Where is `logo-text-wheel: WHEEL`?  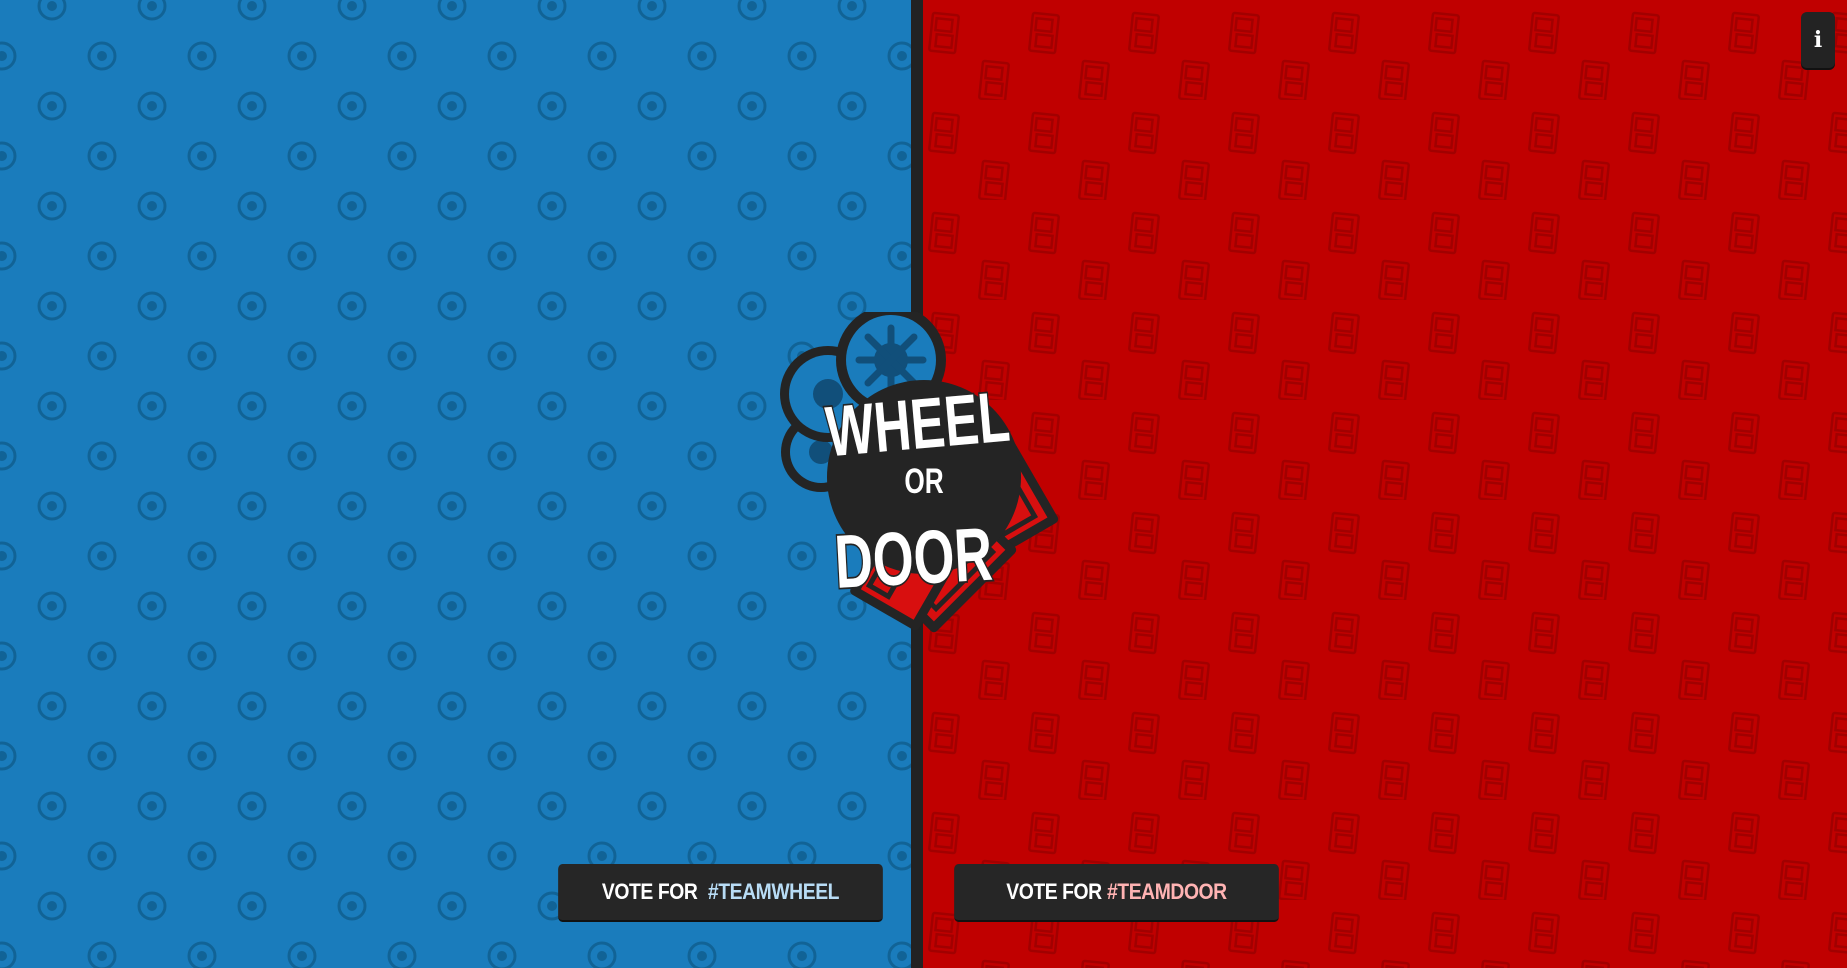 logo-text-wheel: WHEEL is located at coordinates (918, 424).